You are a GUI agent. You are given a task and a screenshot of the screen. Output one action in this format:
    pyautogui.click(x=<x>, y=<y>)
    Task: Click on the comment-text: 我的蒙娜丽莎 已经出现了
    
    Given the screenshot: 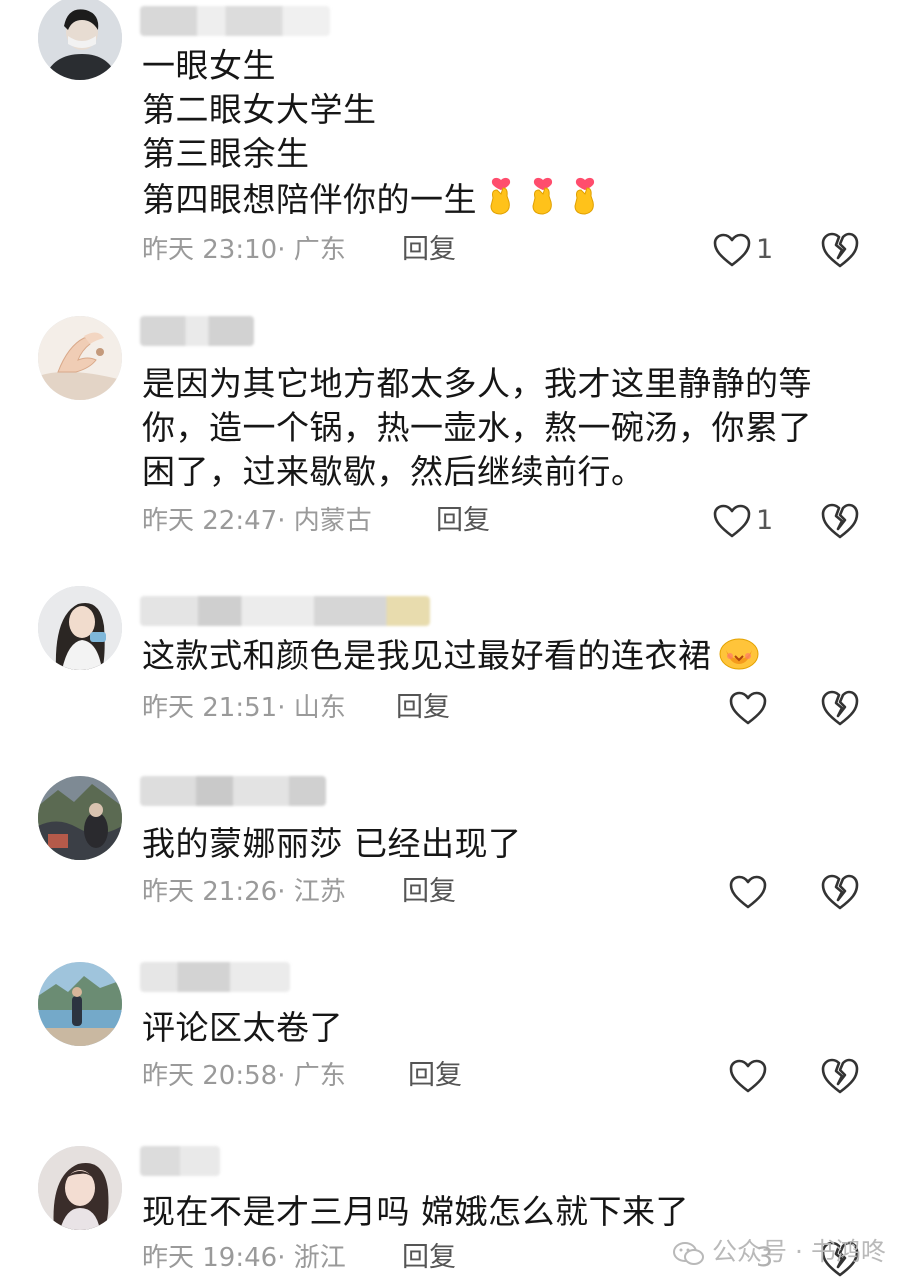 What is the action you would take?
    pyautogui.click(x=492, y=844)
    